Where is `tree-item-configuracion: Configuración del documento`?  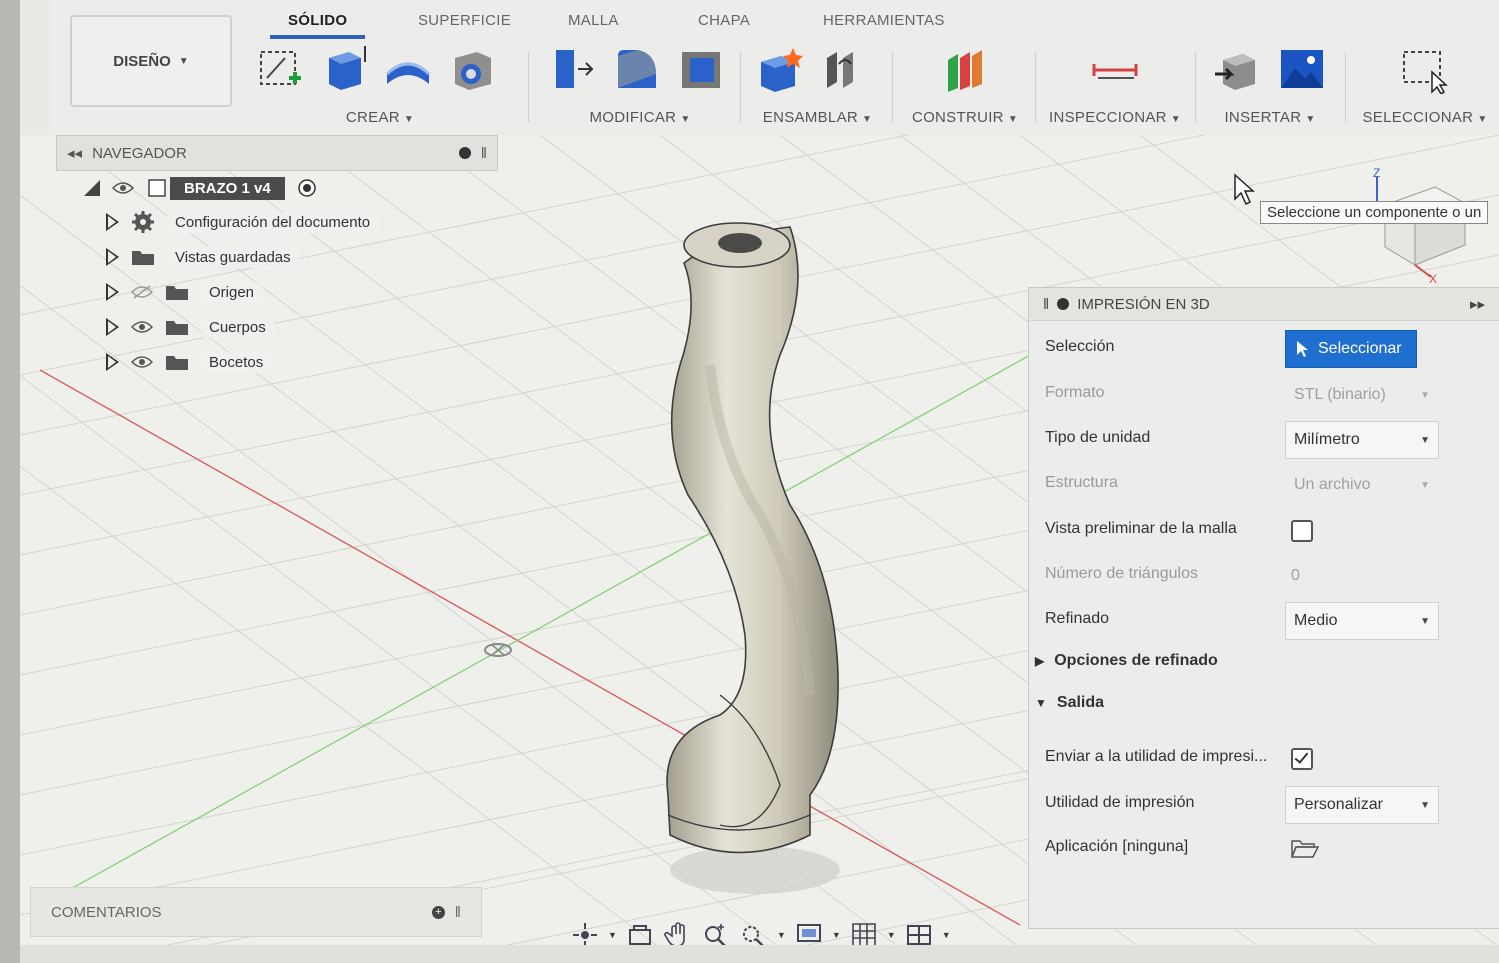
tree-item-configuracion: Configuración del documento is located at coordinates (242, 222).